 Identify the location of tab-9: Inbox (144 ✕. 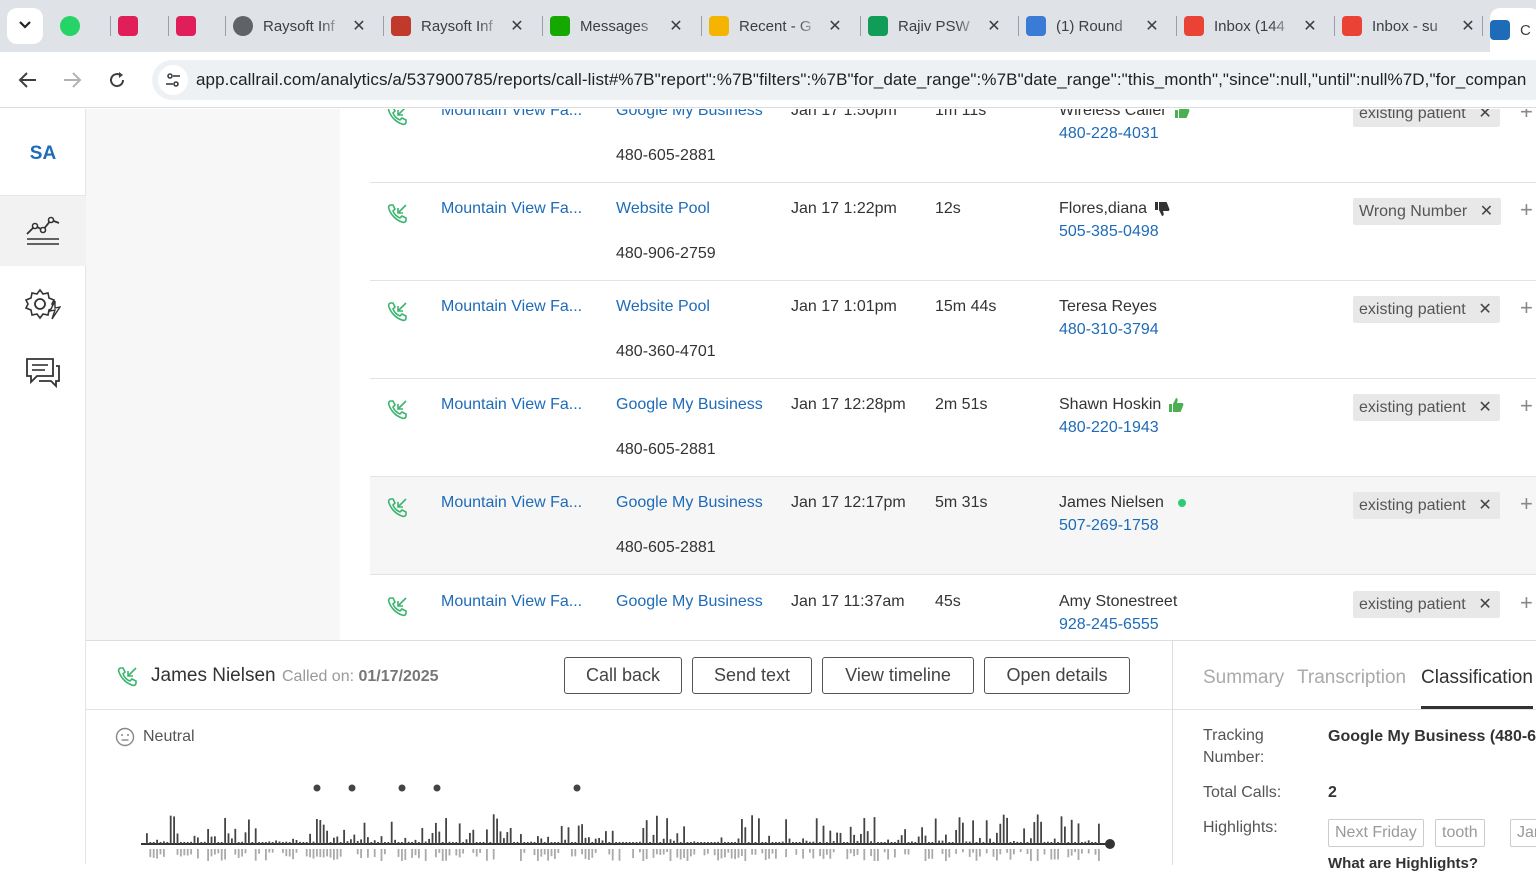
(1251, 26).